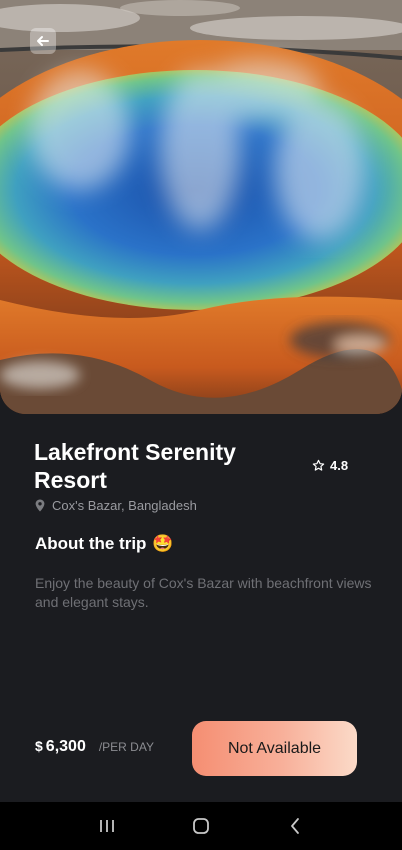  Describe the element at coordinates (318, 465) in the screenshot. I see `star-icon` at that location.